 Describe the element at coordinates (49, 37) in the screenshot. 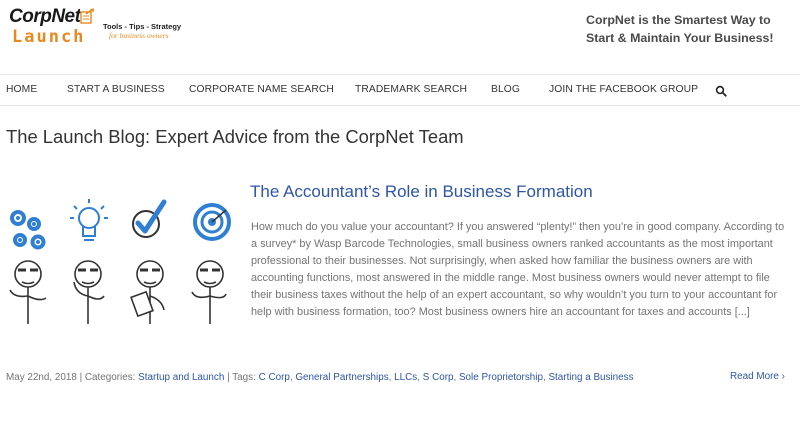

I see `logo-word-bottom: Launch` at that location.